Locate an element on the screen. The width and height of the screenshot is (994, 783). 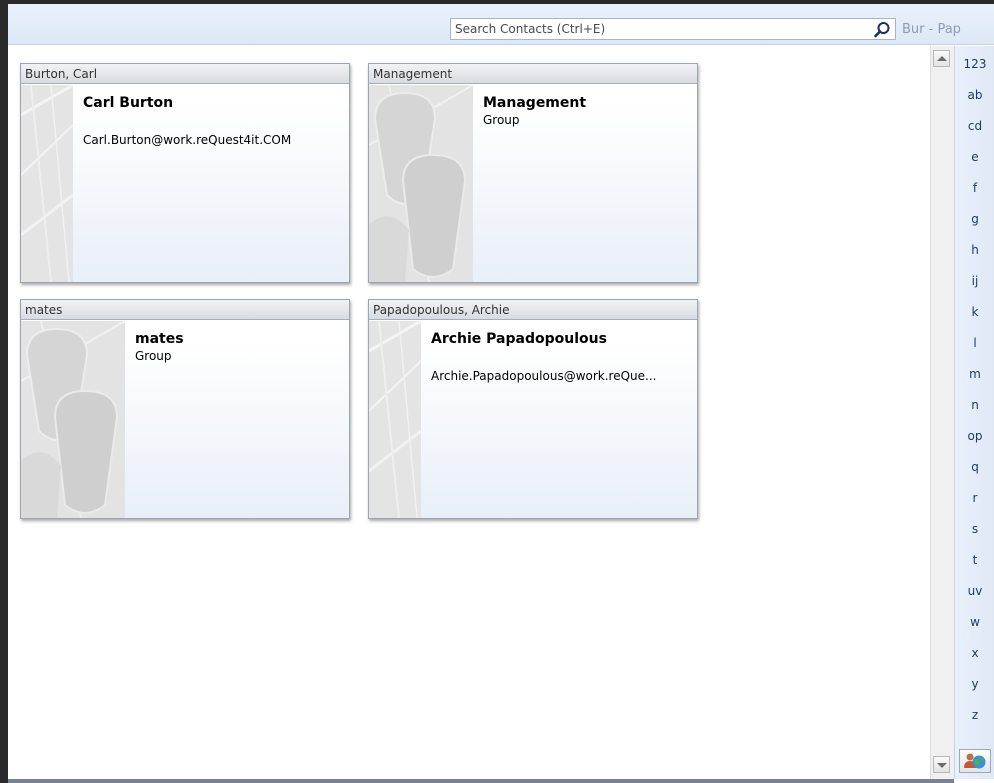
contact-name: Archie Papadopoulous is located at coordinates (519, 339).